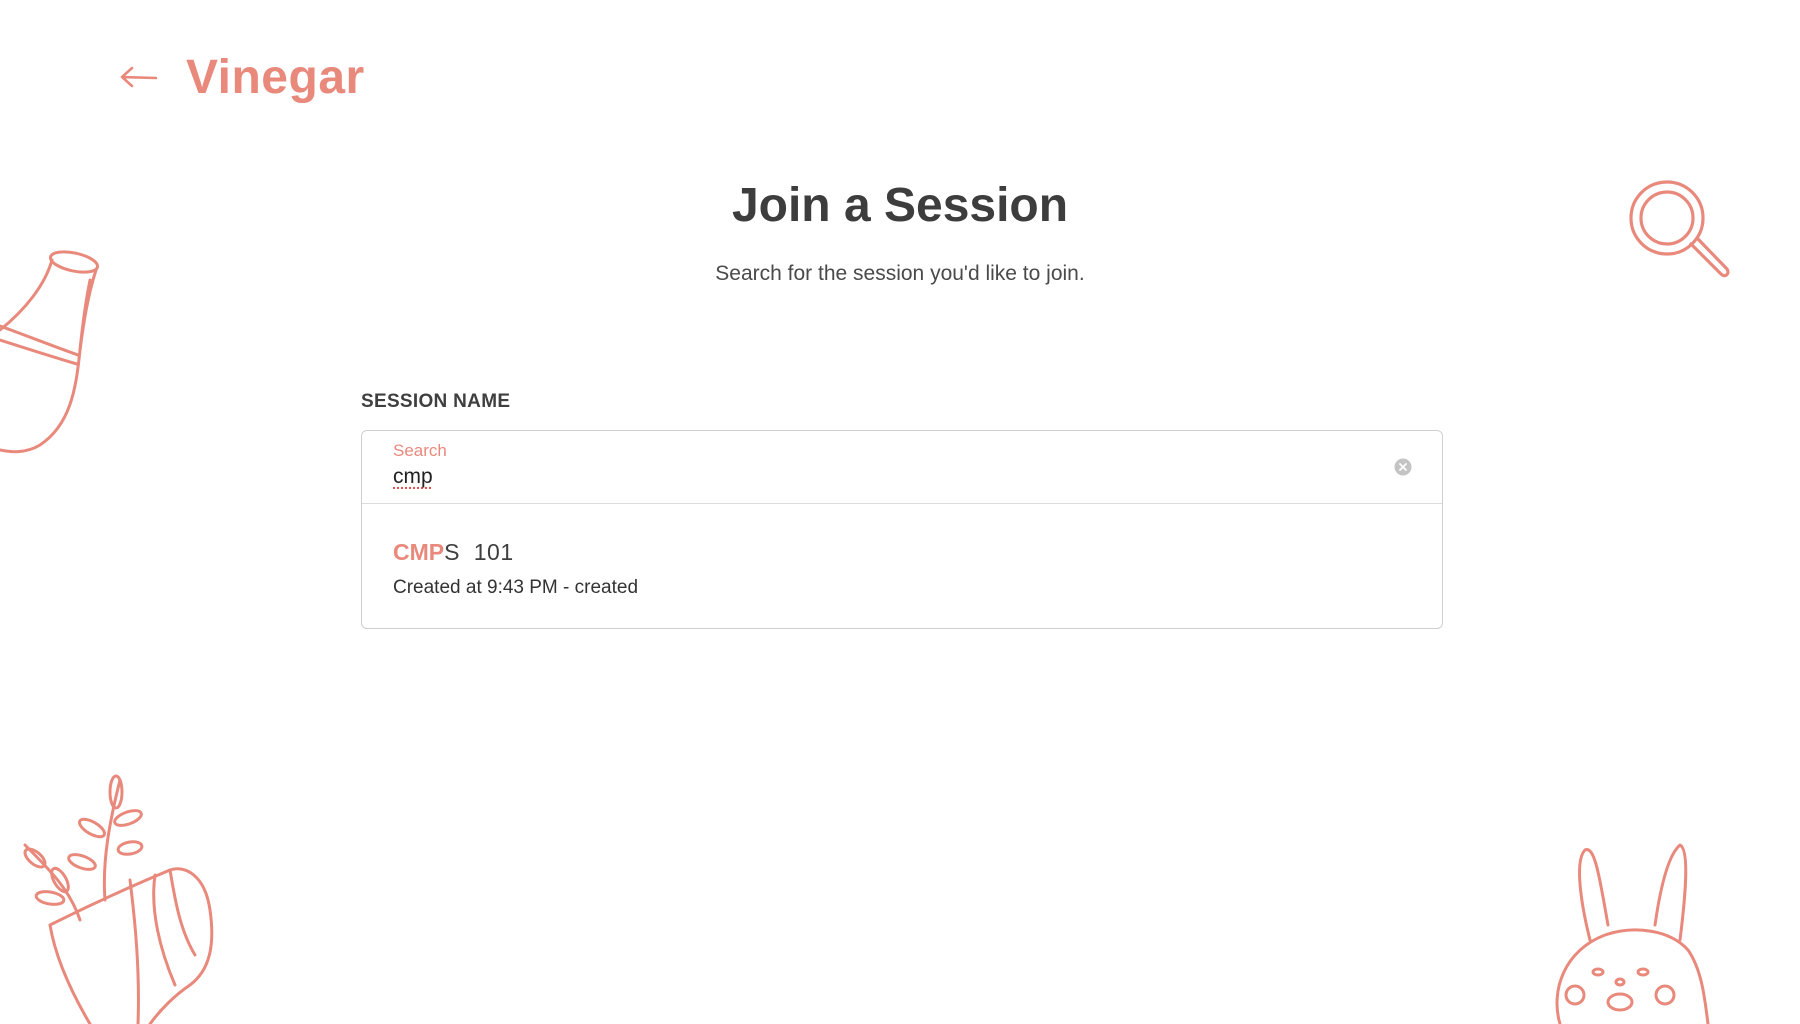 Image resolution: width=1800 pixels, height=1024 pixels. I want to click on result-title-rest: S 101, so click(479, 552).